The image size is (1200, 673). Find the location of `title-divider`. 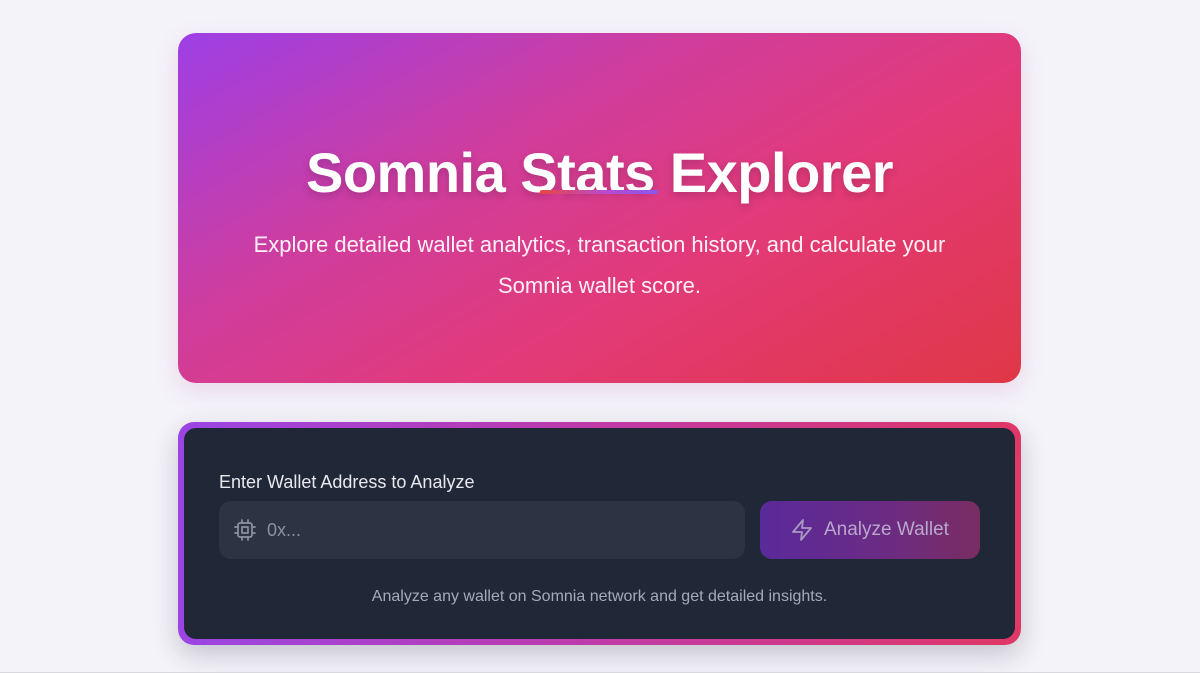

title-divider is located at coordinates (599, 192).